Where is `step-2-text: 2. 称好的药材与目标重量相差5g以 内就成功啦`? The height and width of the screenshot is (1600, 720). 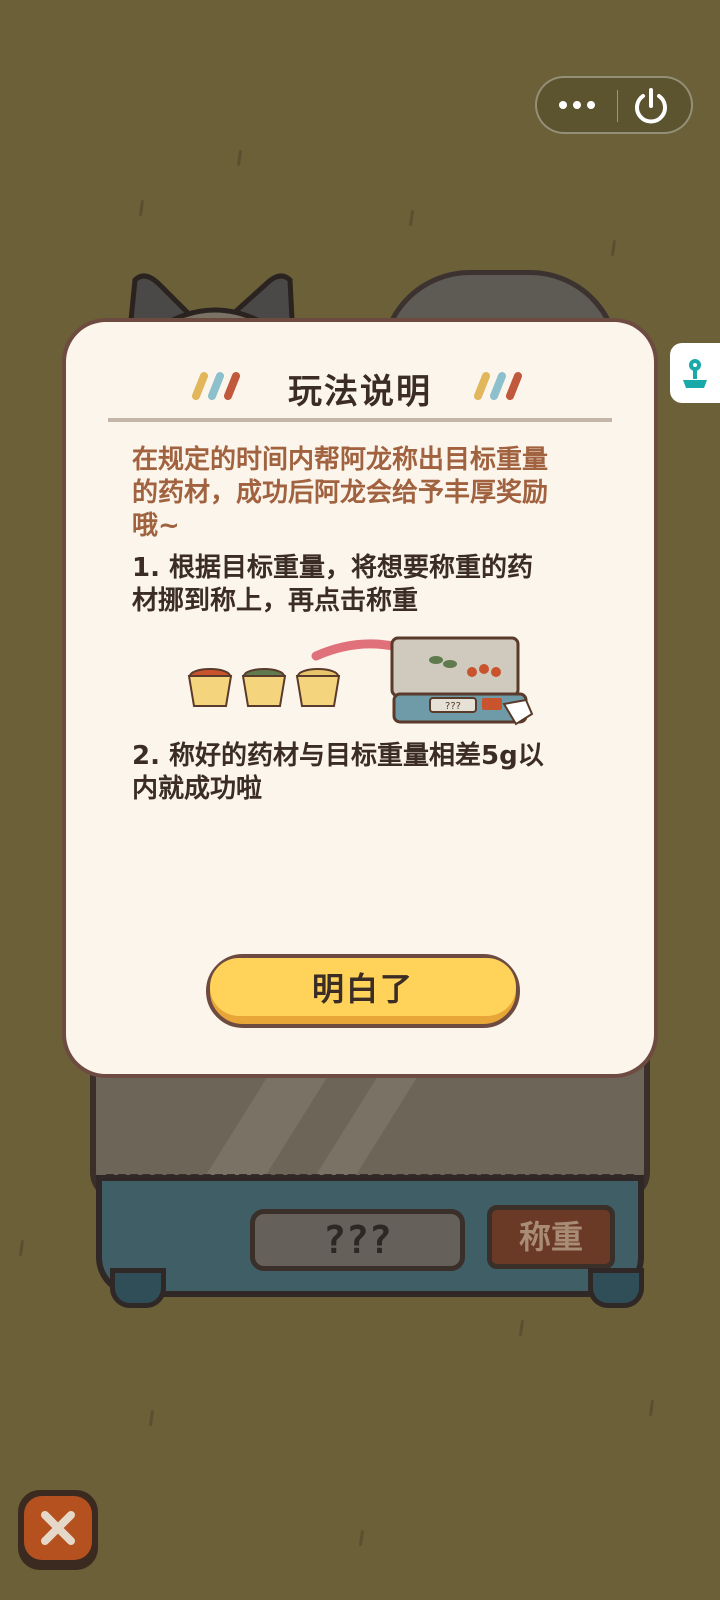 step-2-text: 2. 称好的药材与目标重量相差5g以 内就成功啦 is located at coordinates (338, 772).